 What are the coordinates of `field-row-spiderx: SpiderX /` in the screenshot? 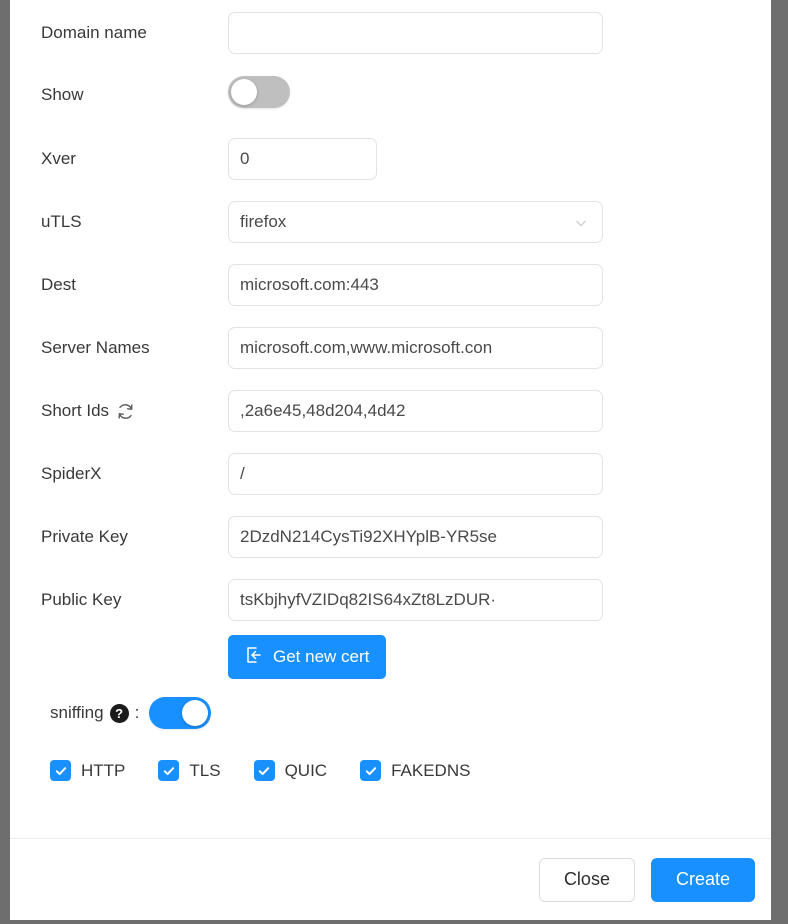 It's located at (390, 474).